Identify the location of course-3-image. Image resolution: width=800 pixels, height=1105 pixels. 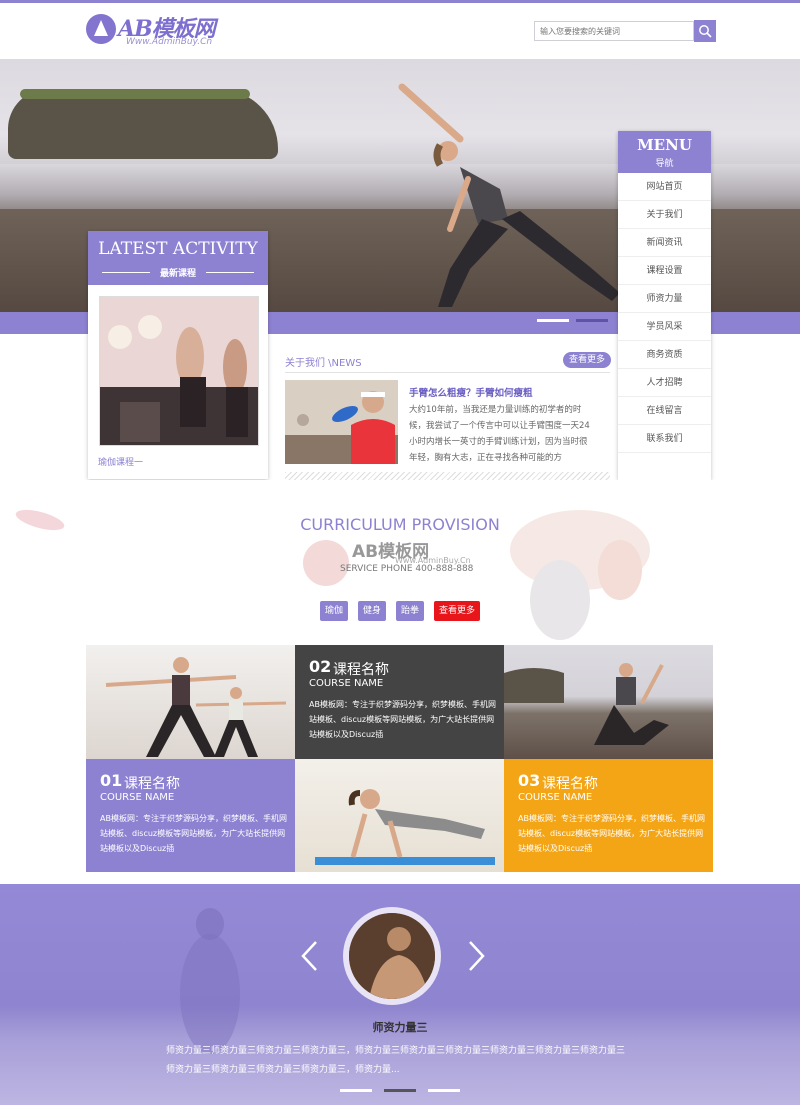
(608, 702).